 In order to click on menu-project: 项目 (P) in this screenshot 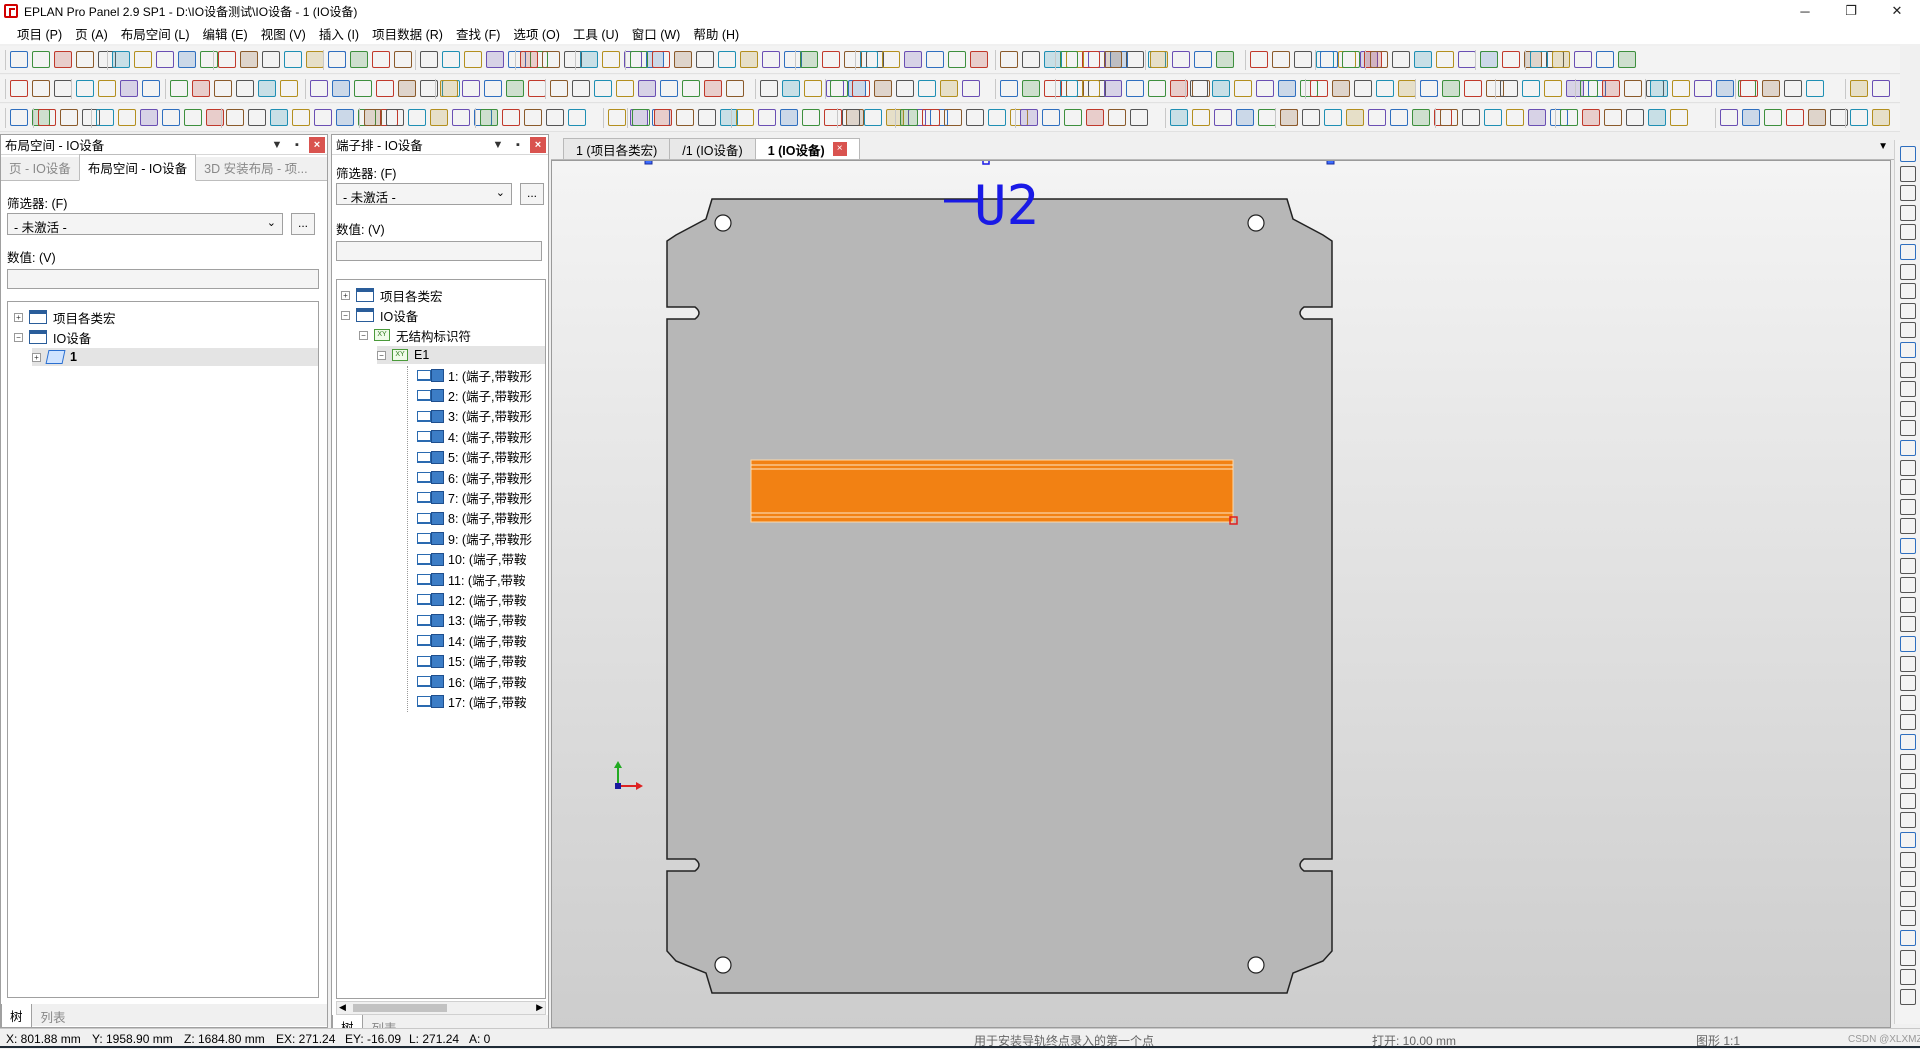, I will do `click(43, 33)`.